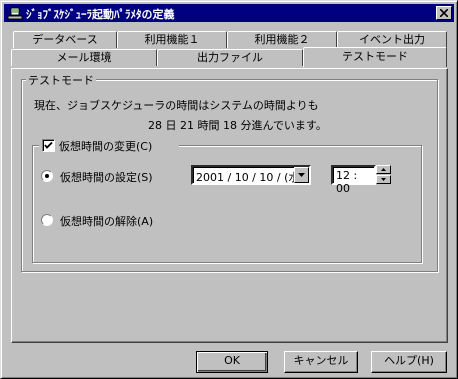 This screenshot has height=379, width=458. Describe the element at coordinates (229, 13) in the screenshot. I see `title-bar: ｼﾞｮﾌﾞｽｹｼﾞｭｰﾗ起動ﾊﾟﾗﾒﾀの定義` at that location.